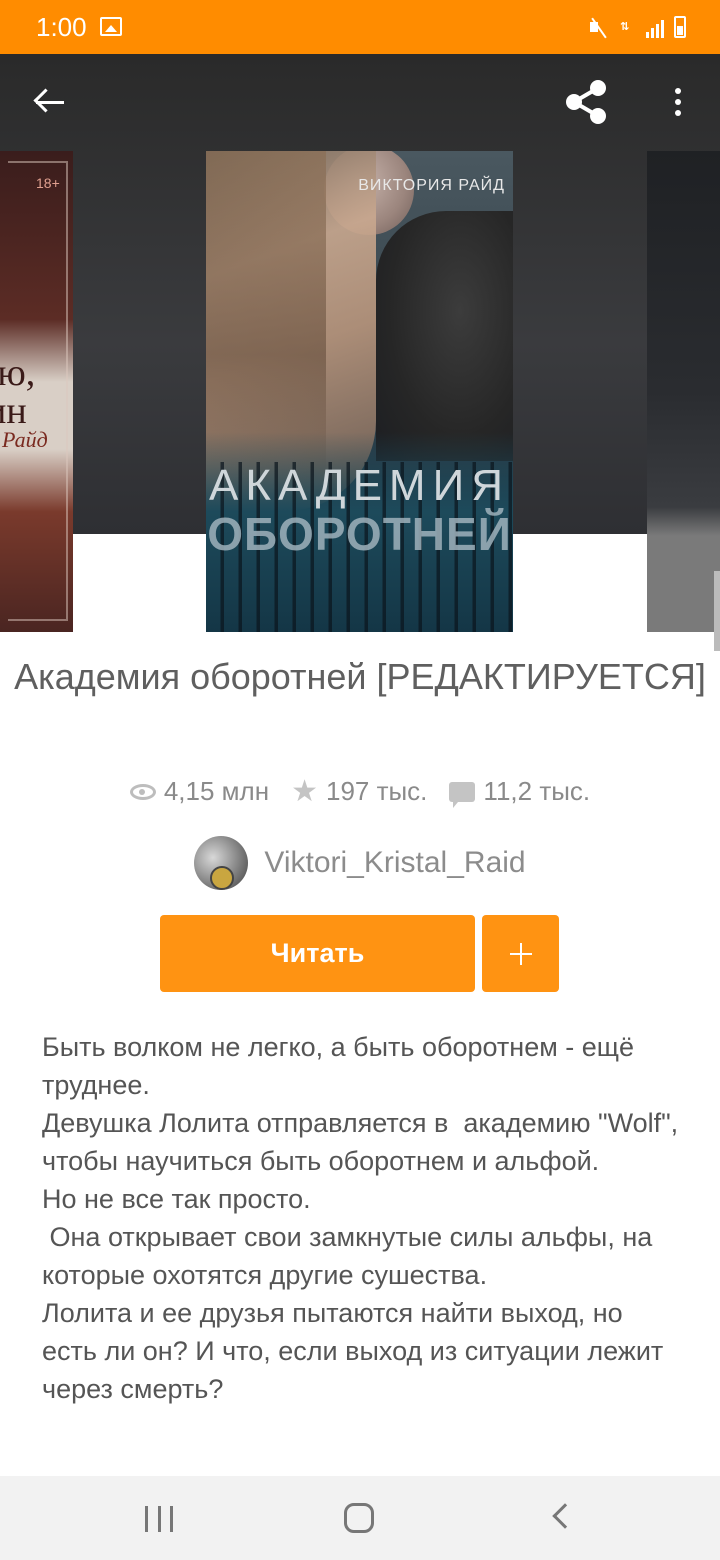  I want to click on eye-icon, so click(142, 791).